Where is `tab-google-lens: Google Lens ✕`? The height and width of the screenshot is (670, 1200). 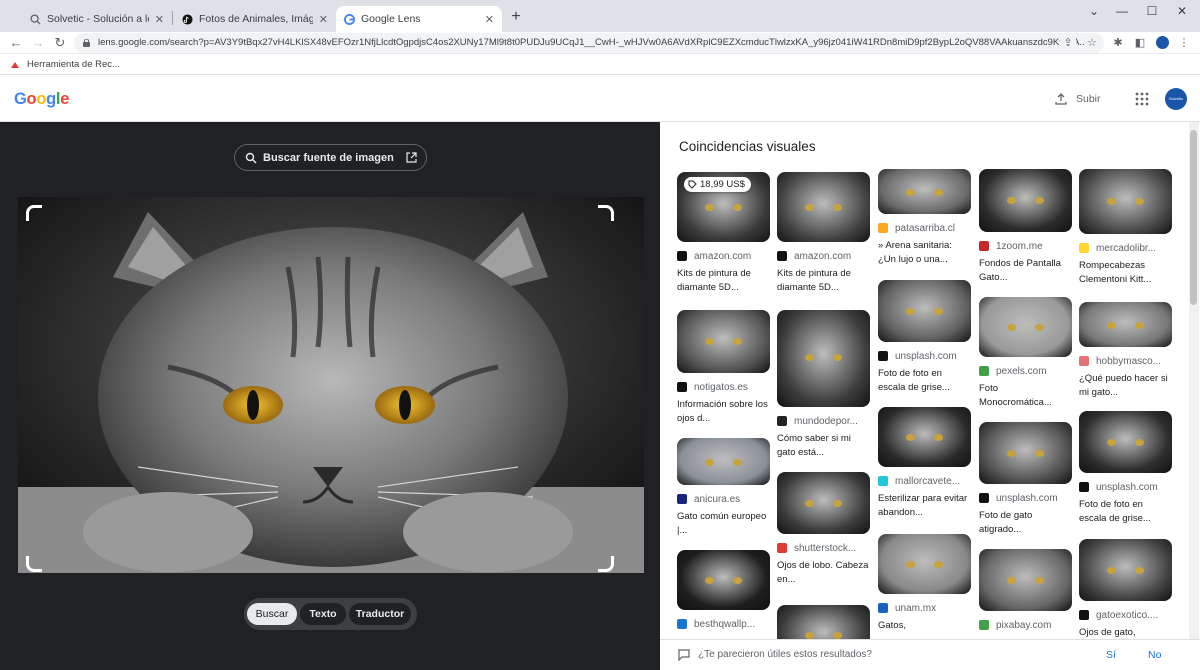
tab-google-lens: Google Lens ✕ is located at coordinates (419, 19).